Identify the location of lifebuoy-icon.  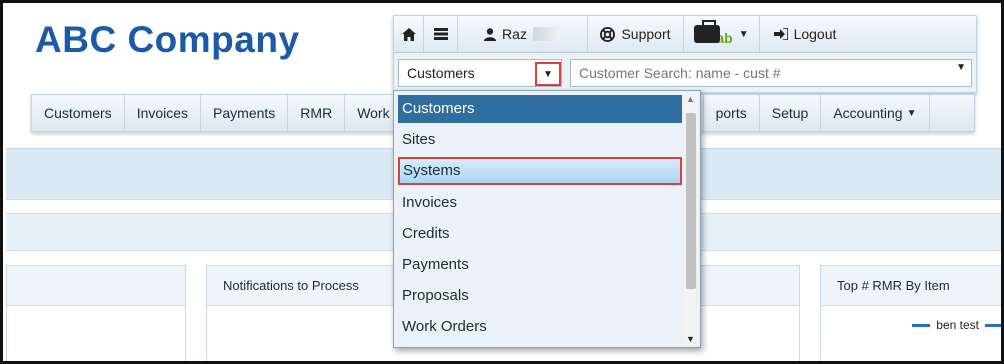
(608, 34).